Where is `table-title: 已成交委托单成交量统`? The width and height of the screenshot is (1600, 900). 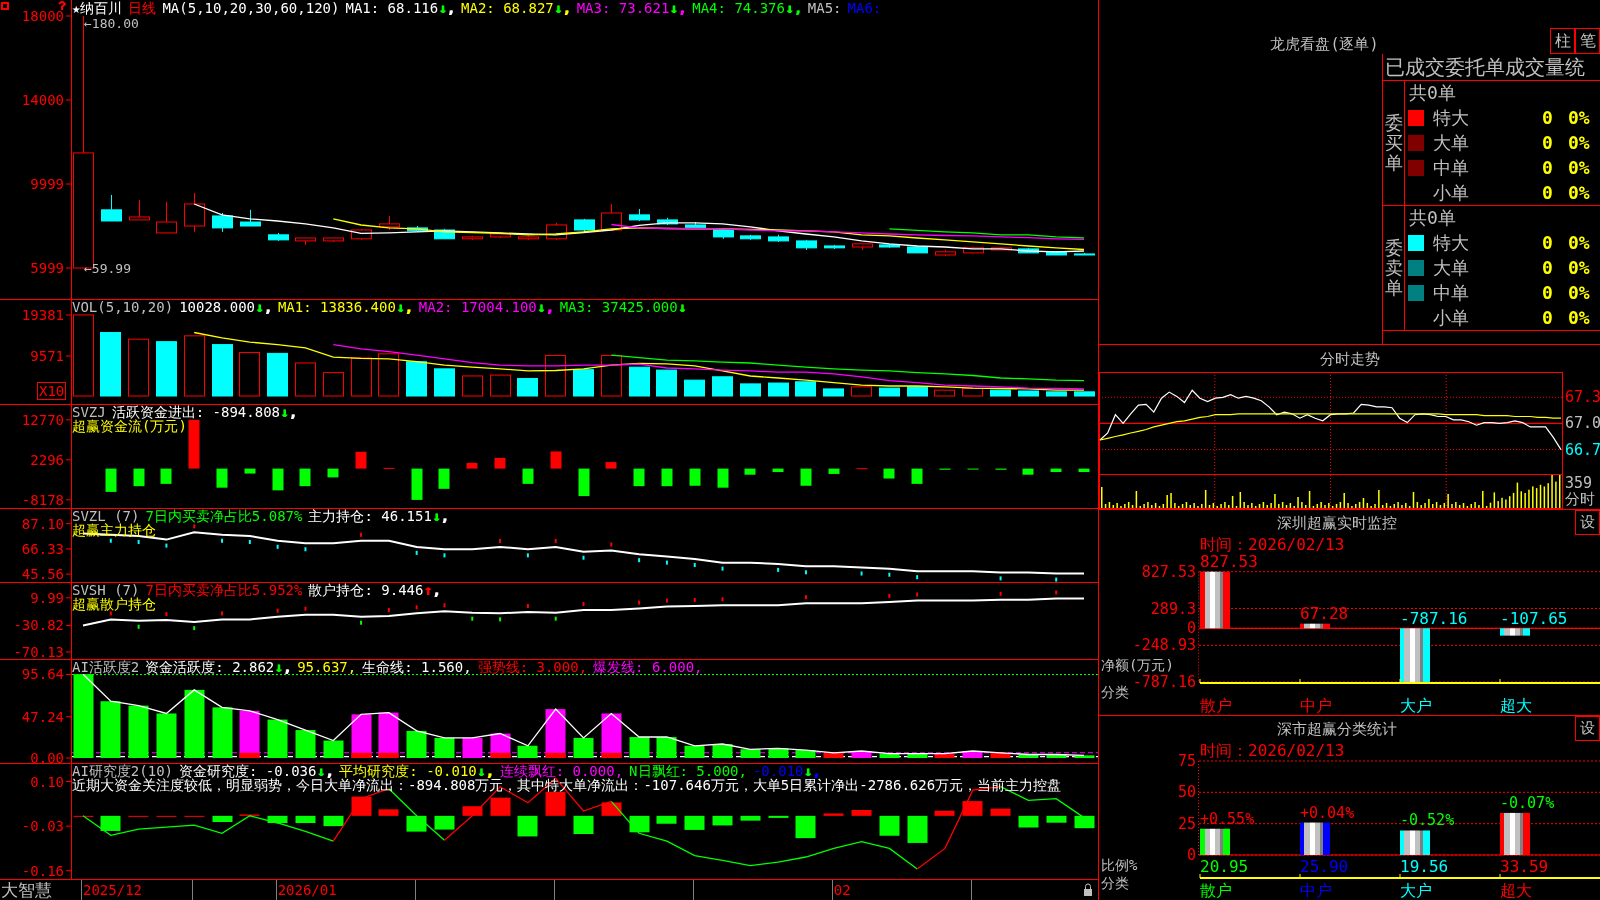
table-title: 已成交委托单成交量统 is located at coordinates (1491, 67).